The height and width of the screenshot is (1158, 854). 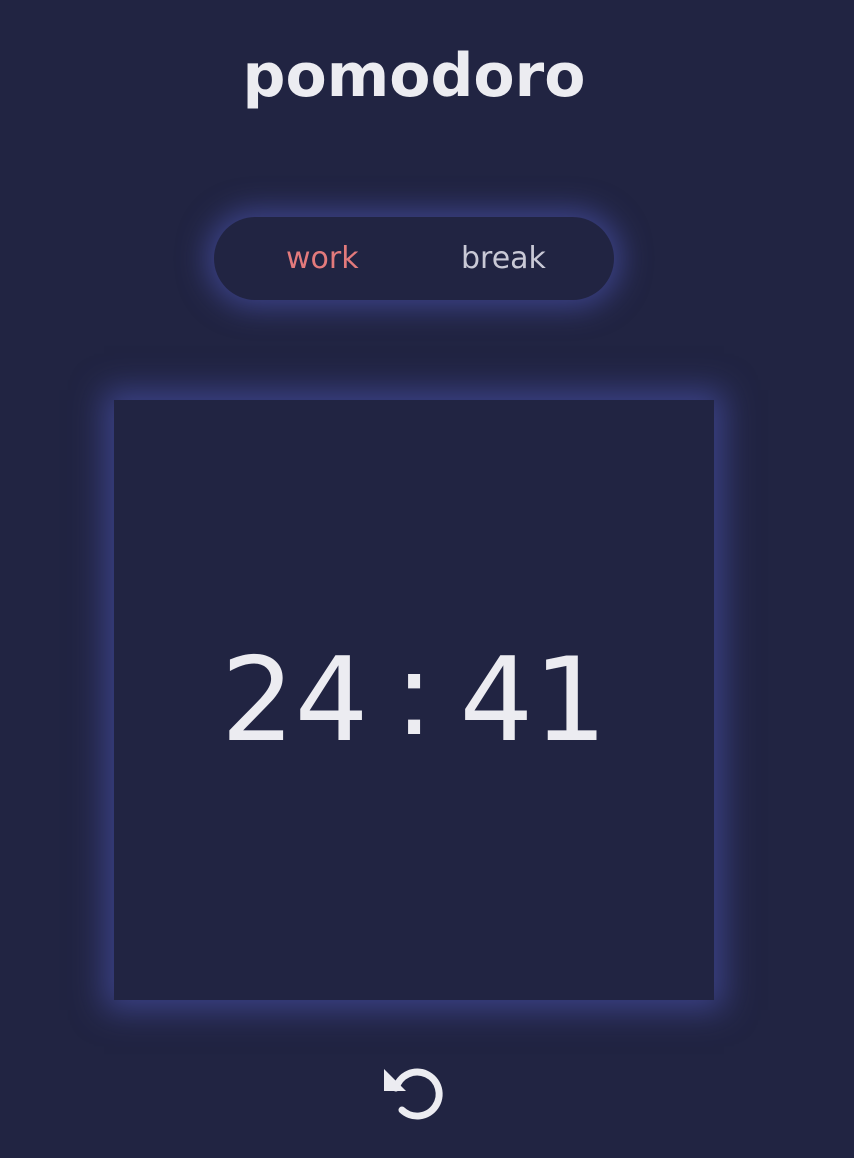 What do you see at coordinates (322, 258) in the screenshot?
I see `mode-work-tab: work` at bounding box center [322, 258].